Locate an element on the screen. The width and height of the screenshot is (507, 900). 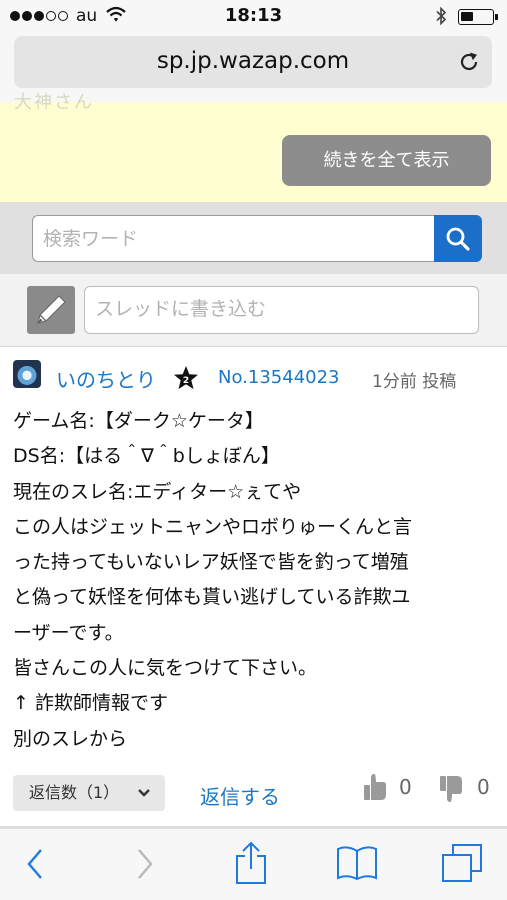
pencil-icon is located at coordinates (51, 309).